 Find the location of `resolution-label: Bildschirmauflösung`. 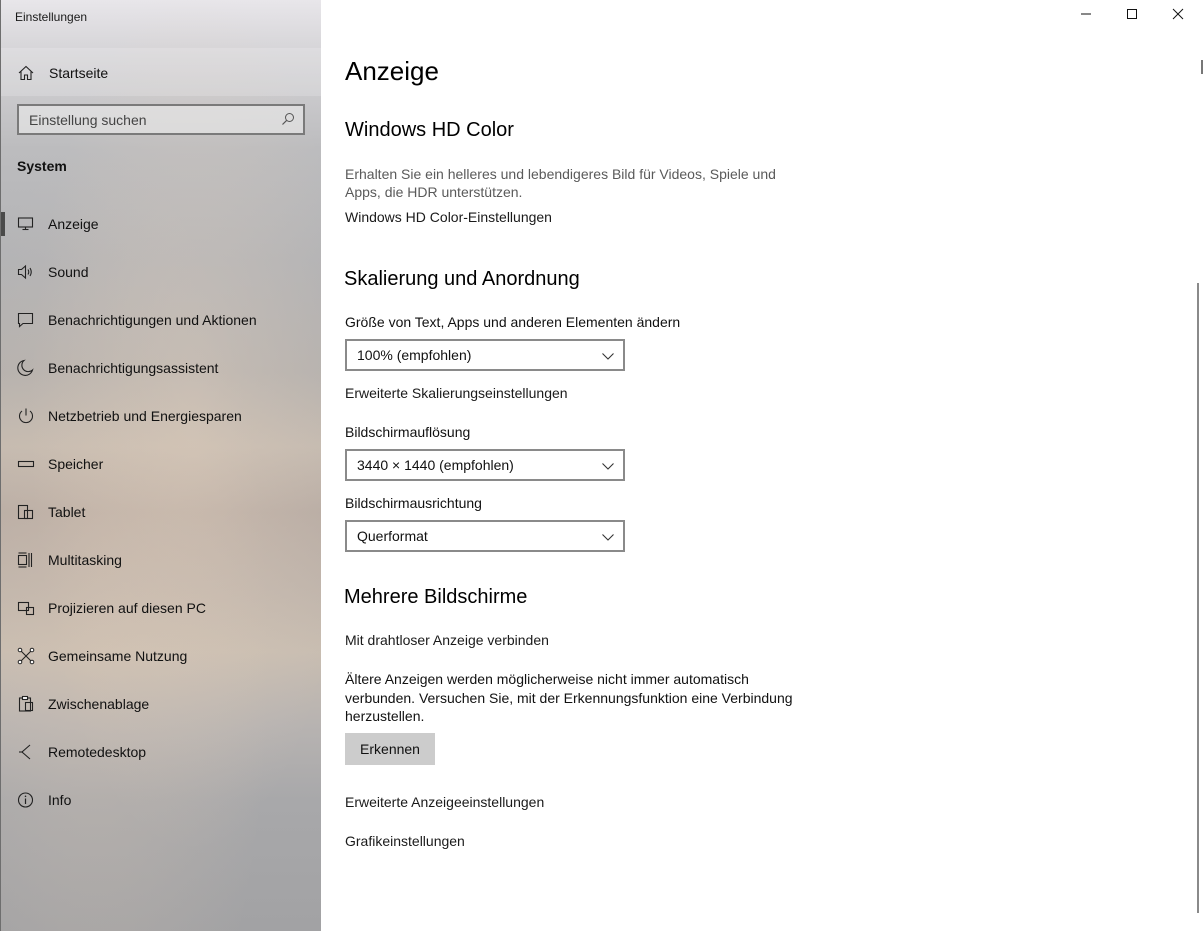

resolution-label: Bildschirmauflösung is located at coordinates (408, 432).